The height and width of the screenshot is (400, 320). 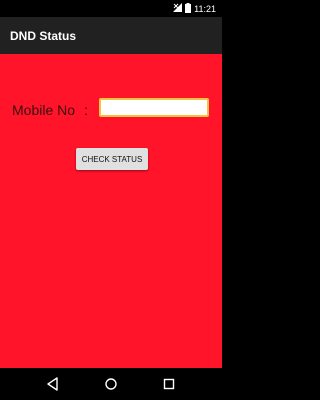 What do you see at coordinates (44, 110) in the screenshot?
I see `mobile-no-label: Mobile No` at bounding box center [44, 110].